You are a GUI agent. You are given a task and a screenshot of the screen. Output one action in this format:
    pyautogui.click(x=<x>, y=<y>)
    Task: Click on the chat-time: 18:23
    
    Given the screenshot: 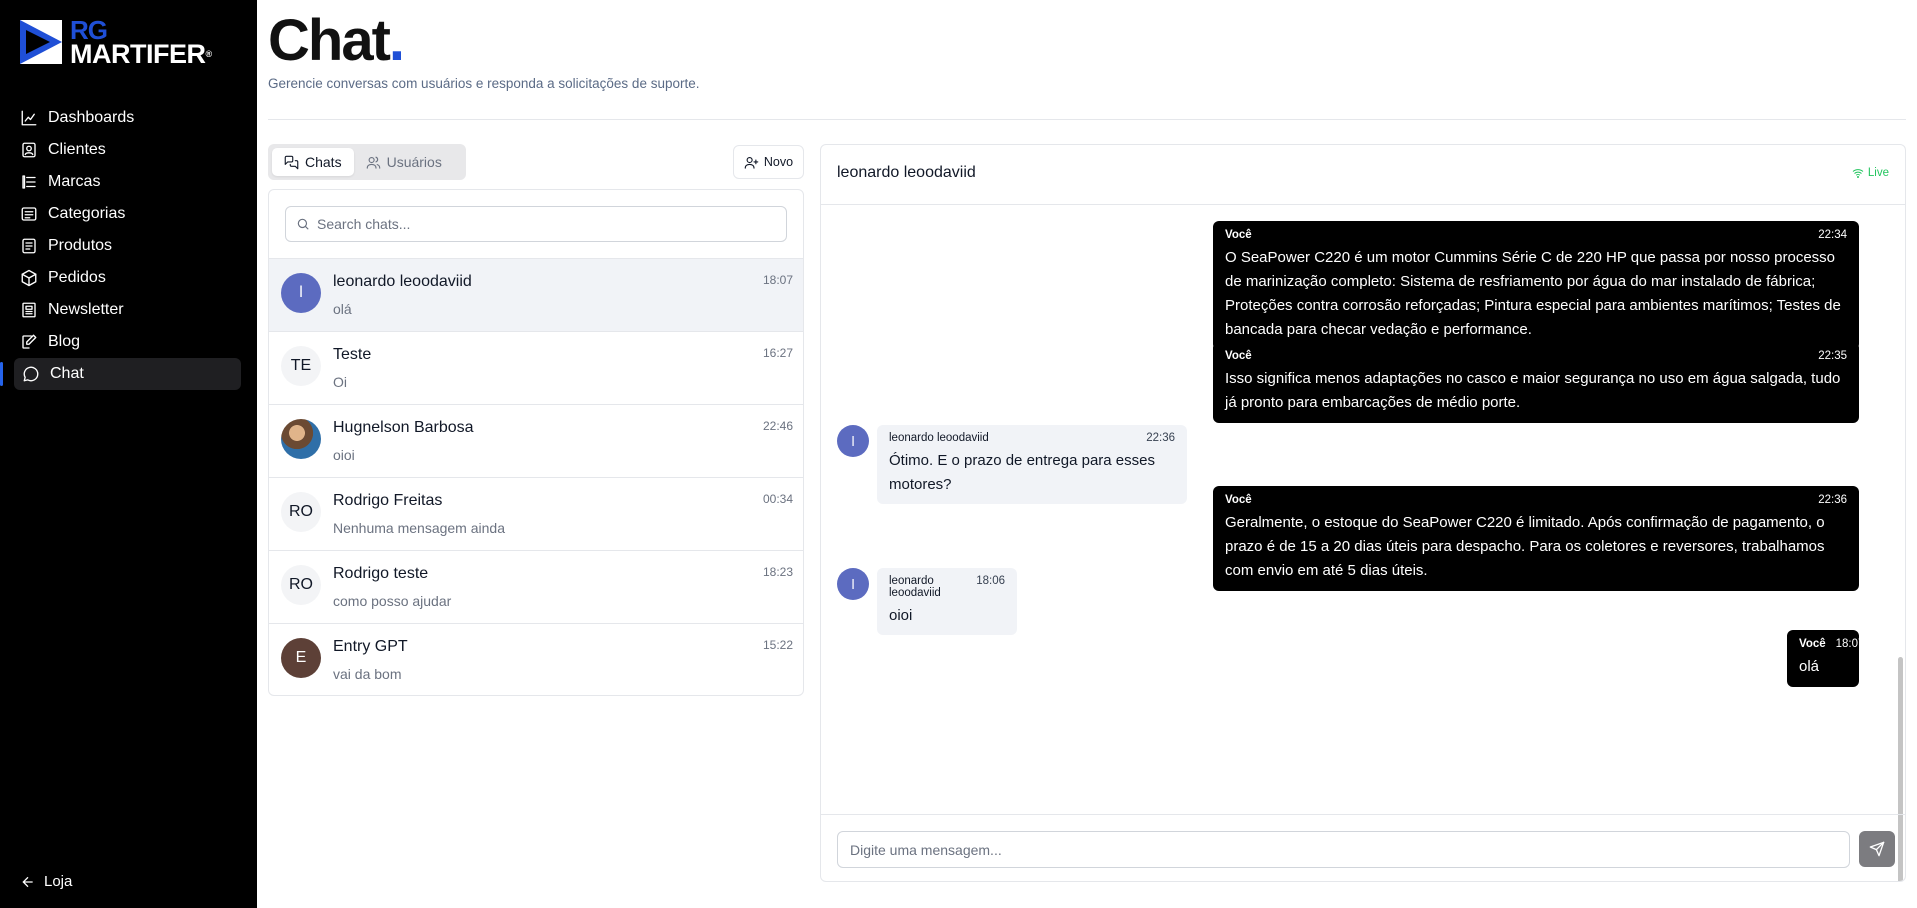 What is the action you would take?
    pyautogui.click(x=777, y=572)
    